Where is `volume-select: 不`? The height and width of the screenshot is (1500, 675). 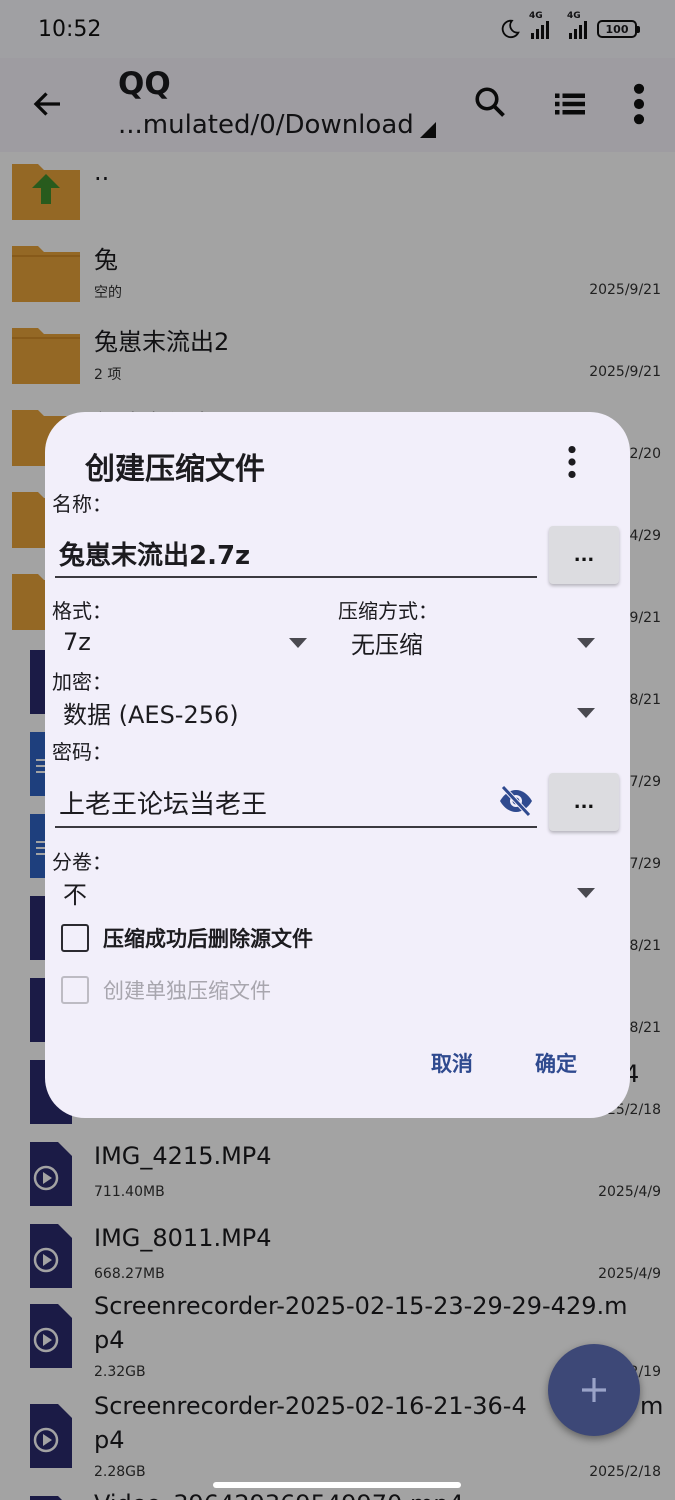
volume-select: 不 is located at coordinates (327, 892).